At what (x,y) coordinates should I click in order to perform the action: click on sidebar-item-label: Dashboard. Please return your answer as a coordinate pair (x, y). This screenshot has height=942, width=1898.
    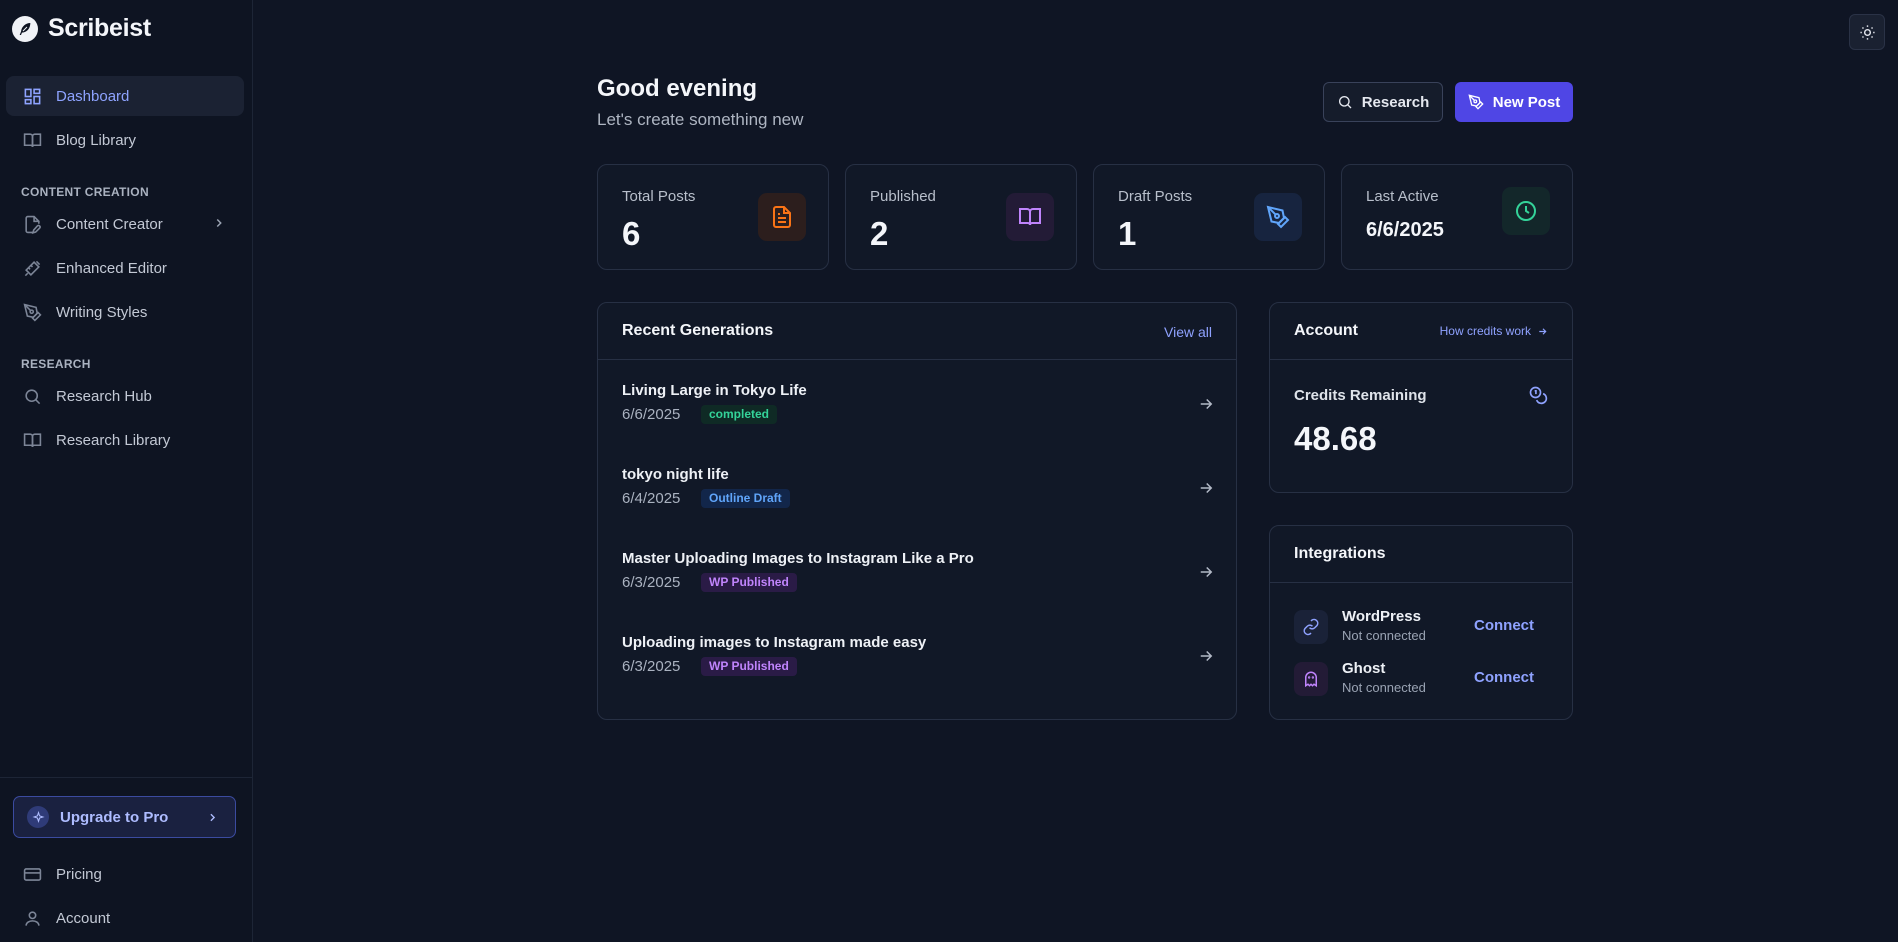
    Looking at the image, I should click on (93, 96).